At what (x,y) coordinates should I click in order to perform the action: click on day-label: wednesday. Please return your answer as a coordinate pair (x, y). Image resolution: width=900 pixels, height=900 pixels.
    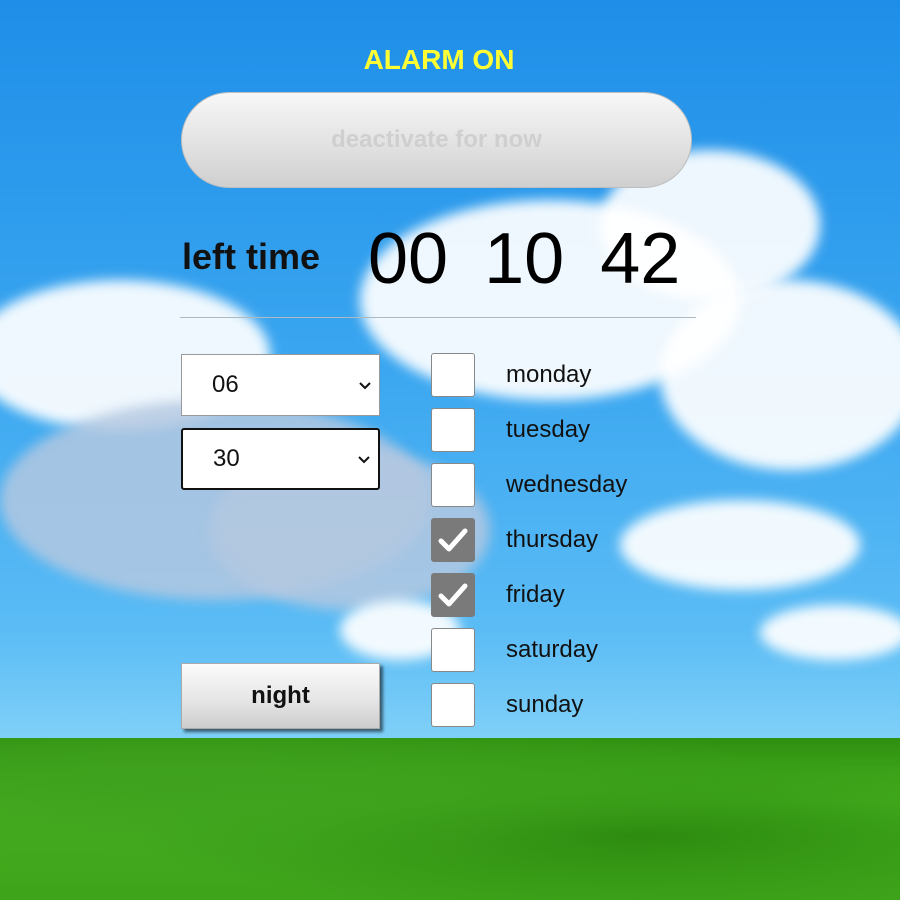
    Looking at the image, I should click on (567, 484).